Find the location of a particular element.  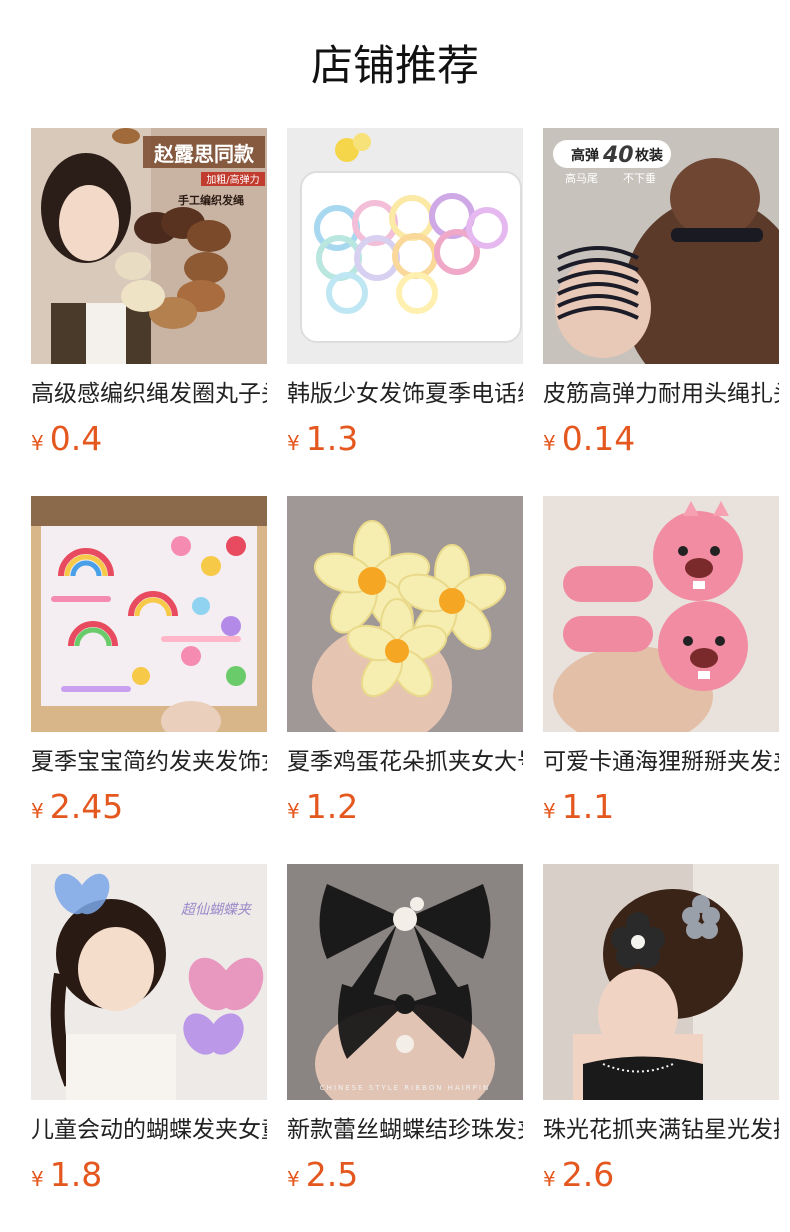

product-card: 夏季宝宝简约发夹发饰女童 ¥2.45 is located at coordinates (149, 680).